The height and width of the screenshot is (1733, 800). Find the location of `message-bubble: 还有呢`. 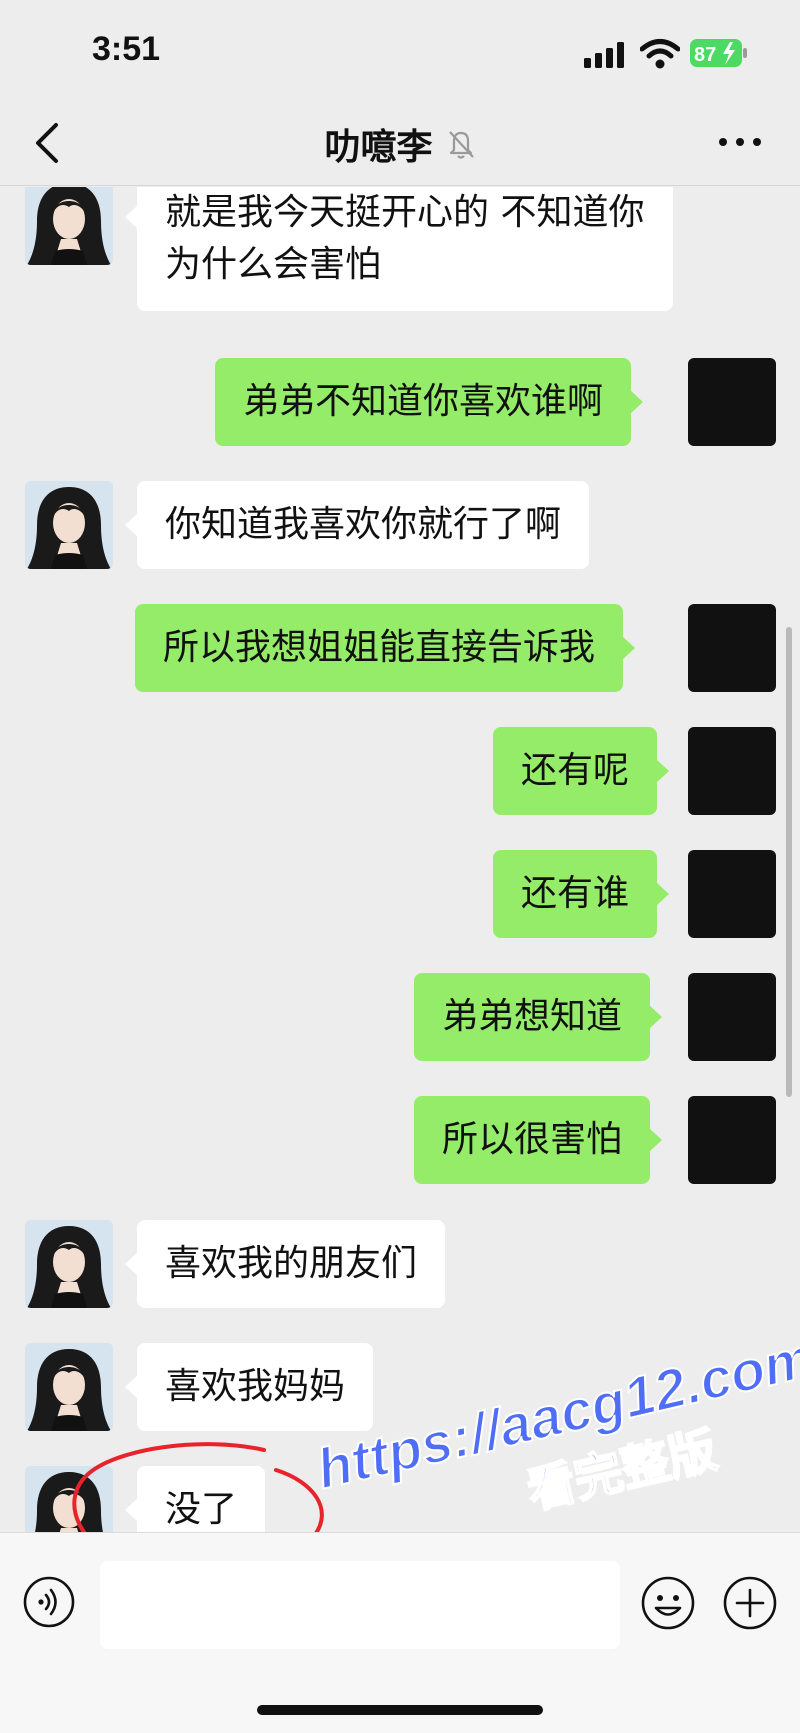

message-bubble: 还有呢 is located at coordinates (581, 771).